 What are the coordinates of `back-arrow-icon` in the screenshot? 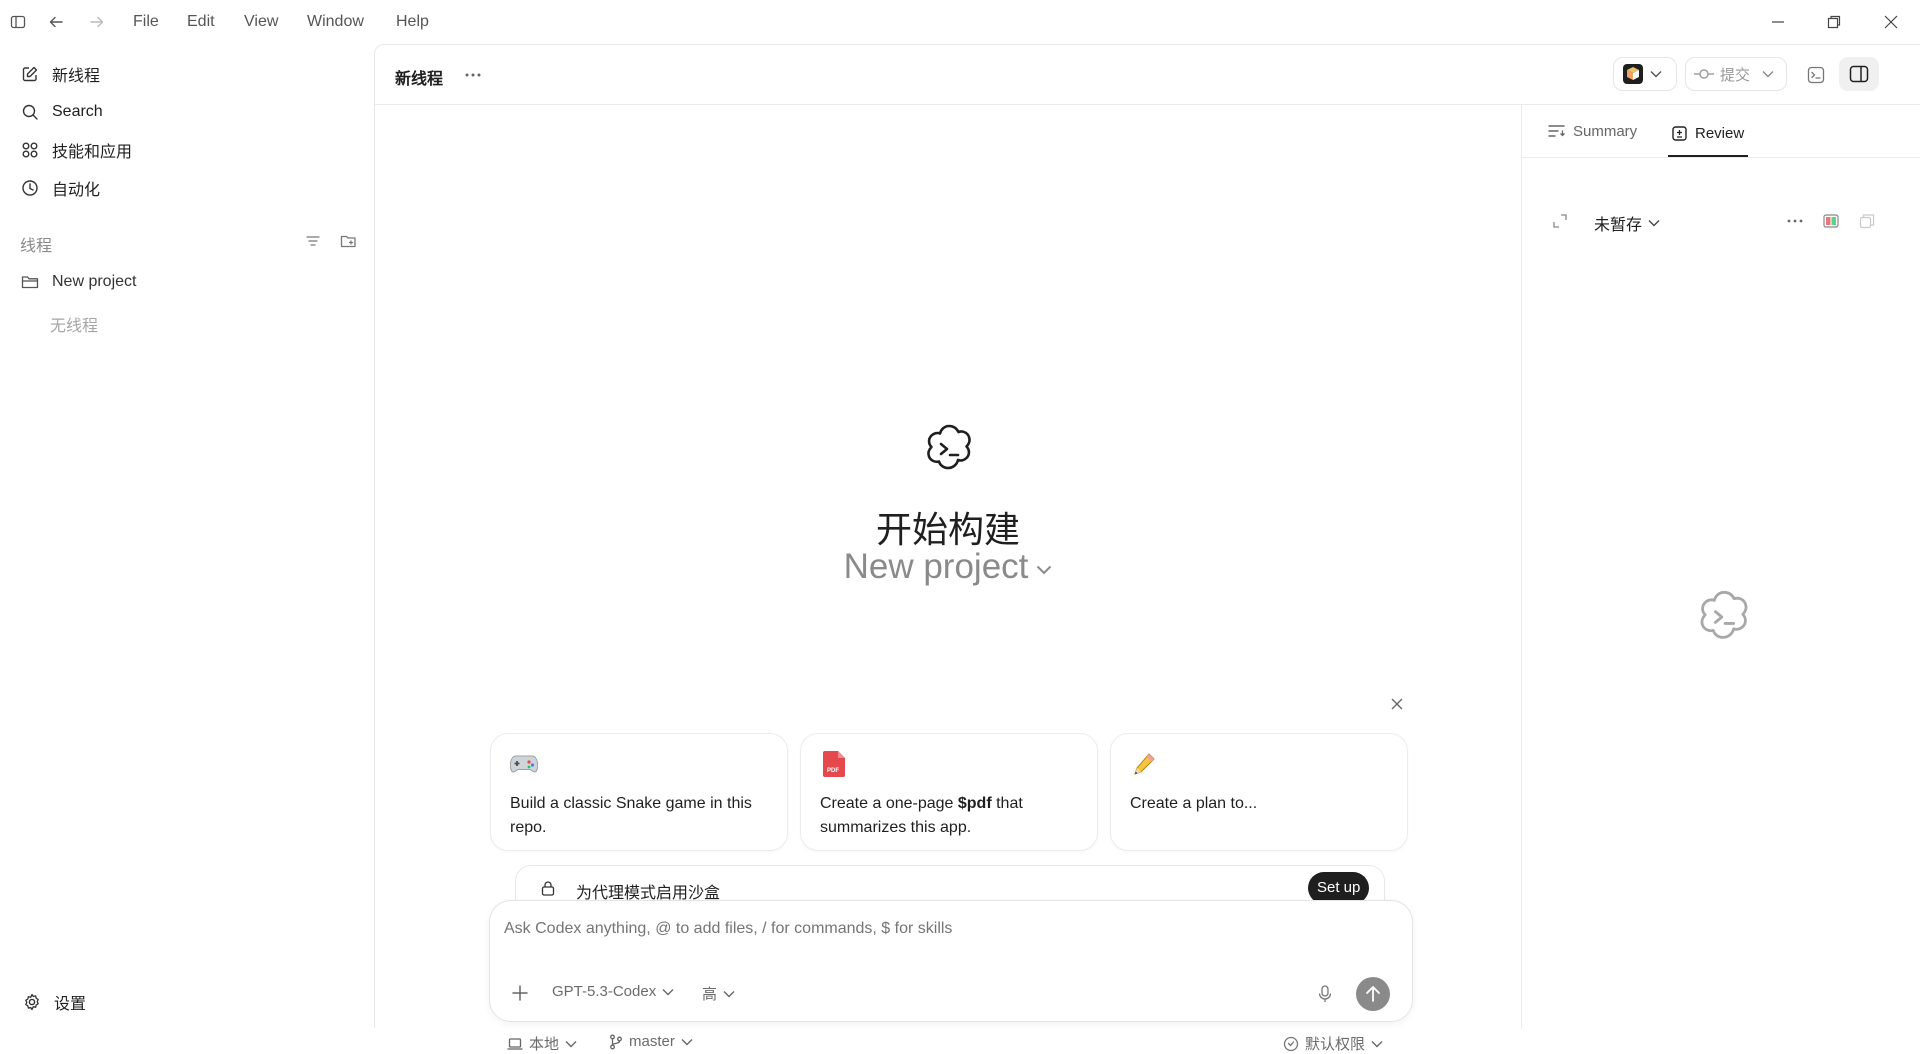 It's located at (56, 22).